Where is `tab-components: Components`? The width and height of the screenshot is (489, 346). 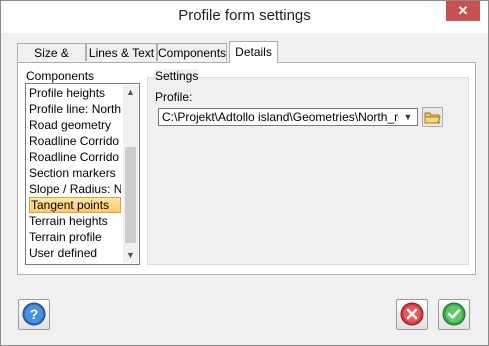 tab-components: Components is located at coordinates (192, 52).